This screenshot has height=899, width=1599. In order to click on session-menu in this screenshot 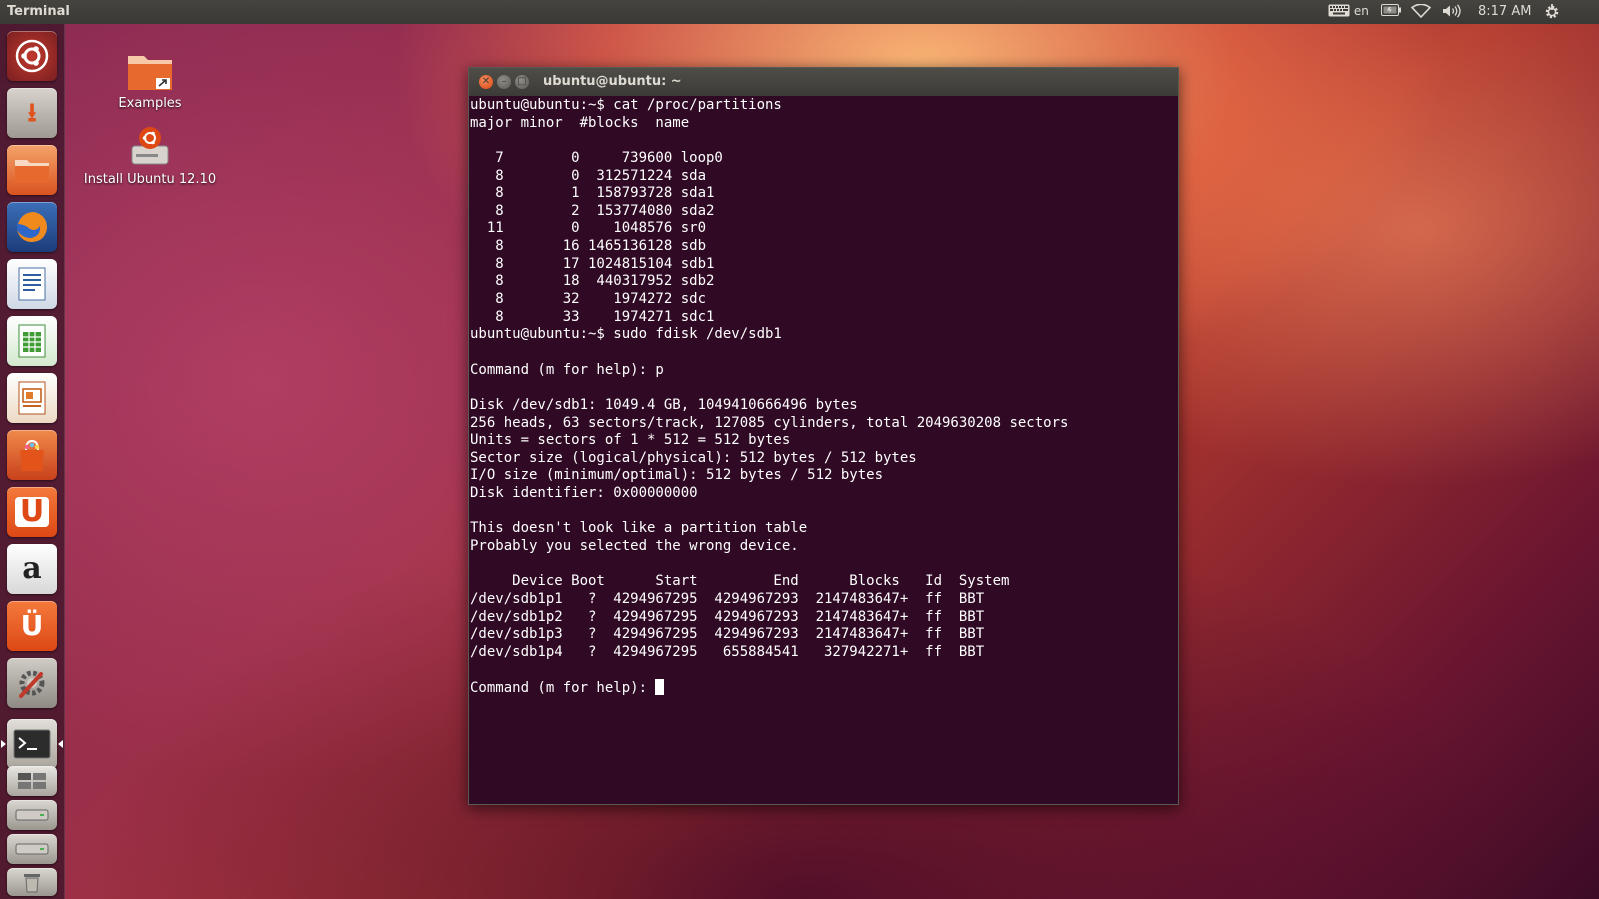, I will do `click(1552, 13)`.